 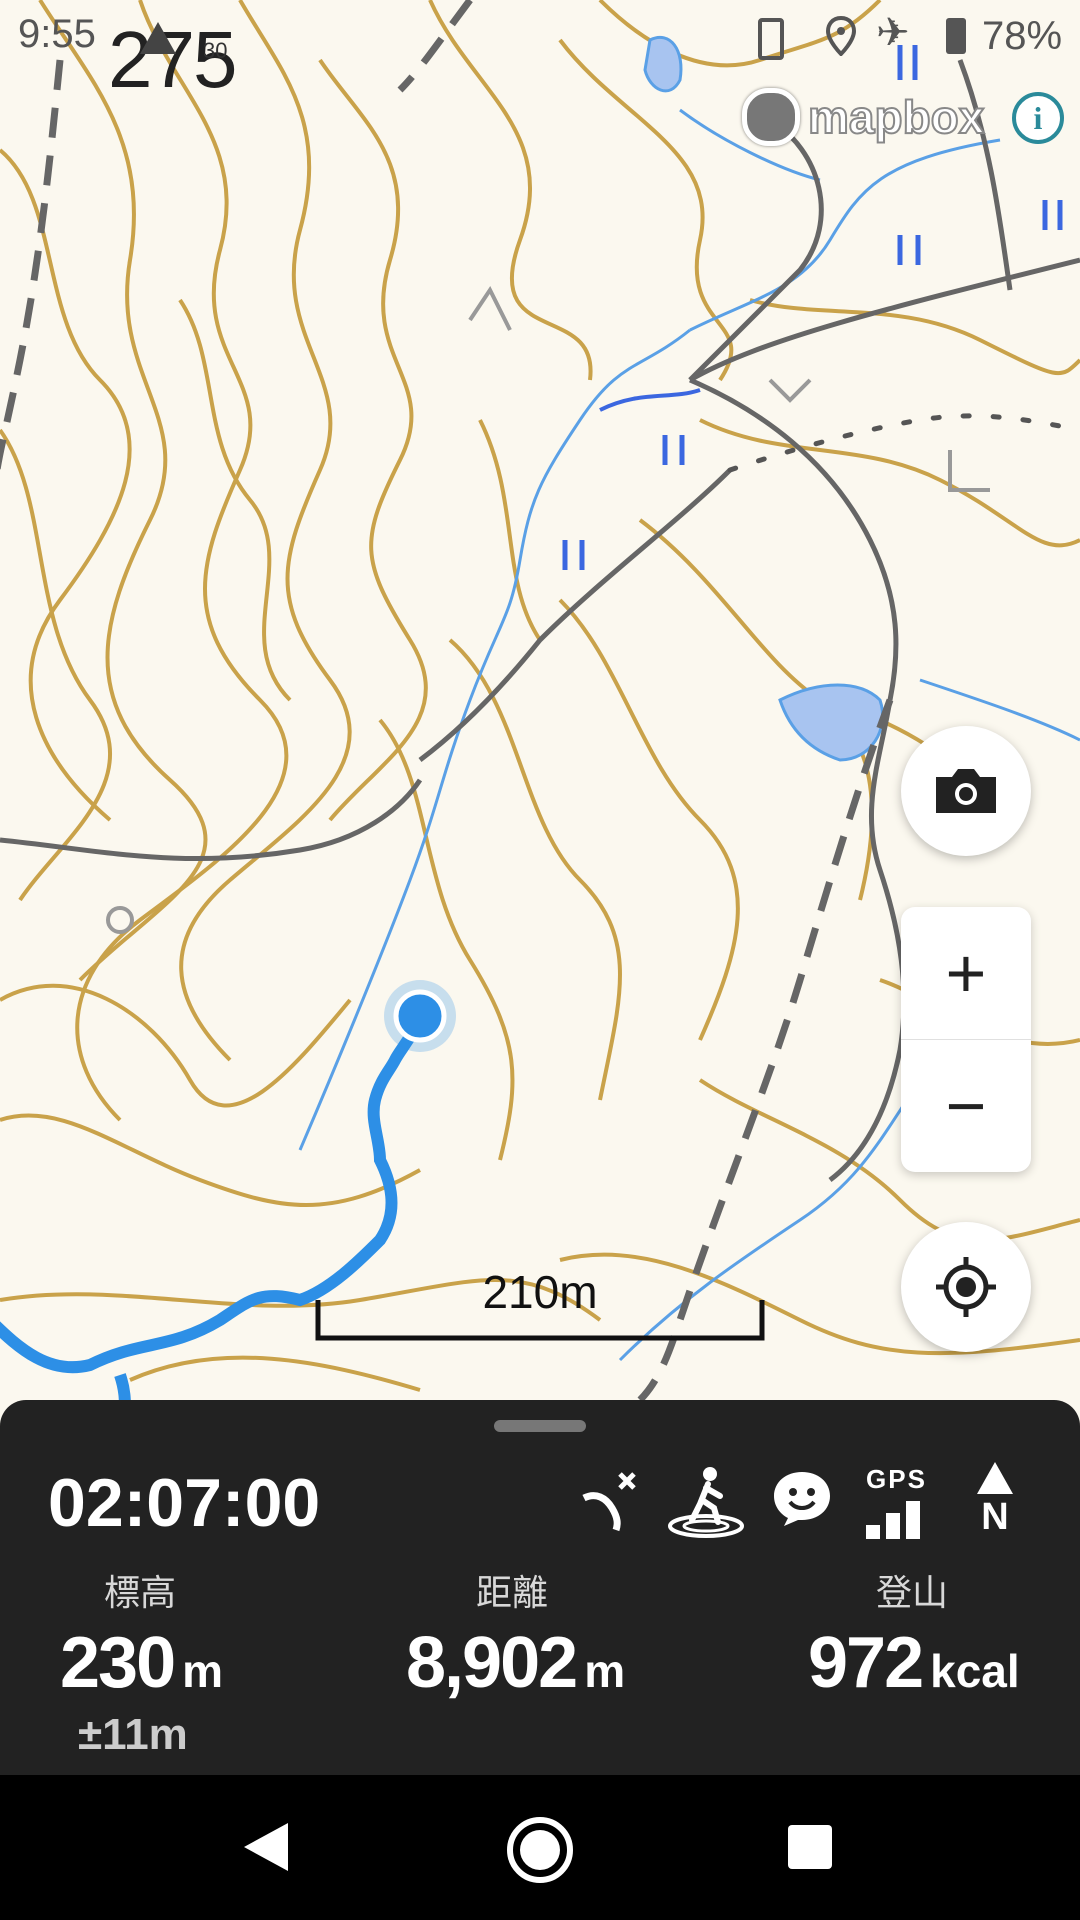 What do you see at coordinates (1022, 36) in the screenshot?
I see `battery-level: 78%` at bounding box center [1022, 36].